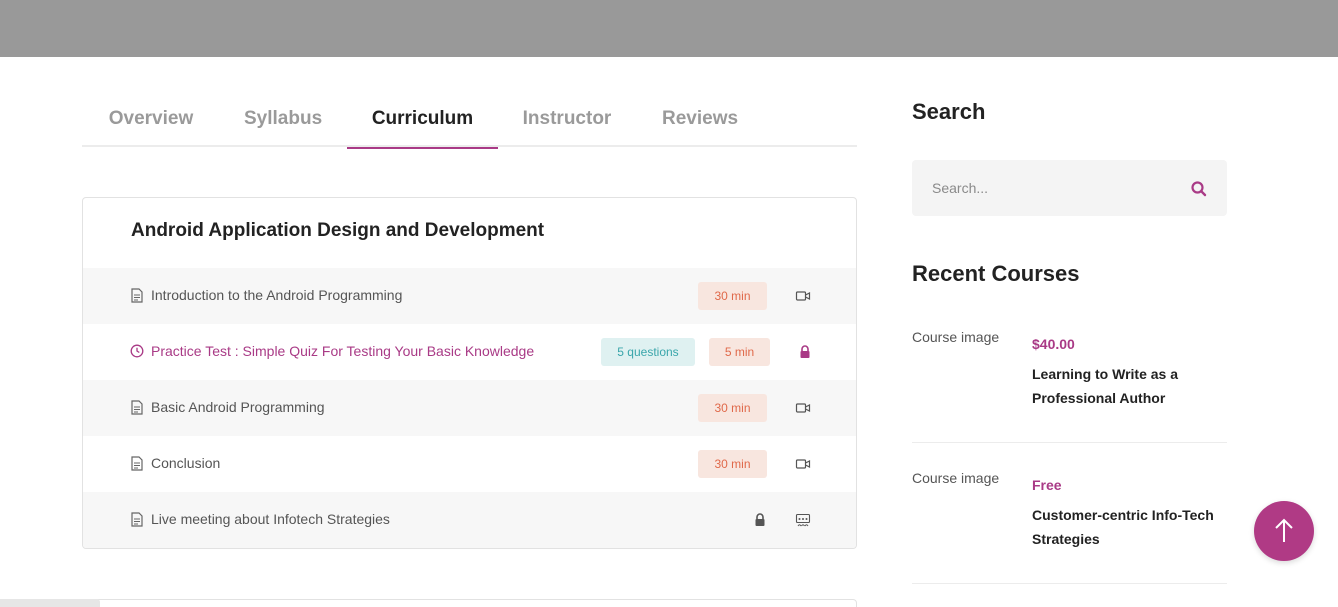 This screenshot has height=607, width=1338. I want to click on tab-curriculum: Curriculum, so click(422, 120).